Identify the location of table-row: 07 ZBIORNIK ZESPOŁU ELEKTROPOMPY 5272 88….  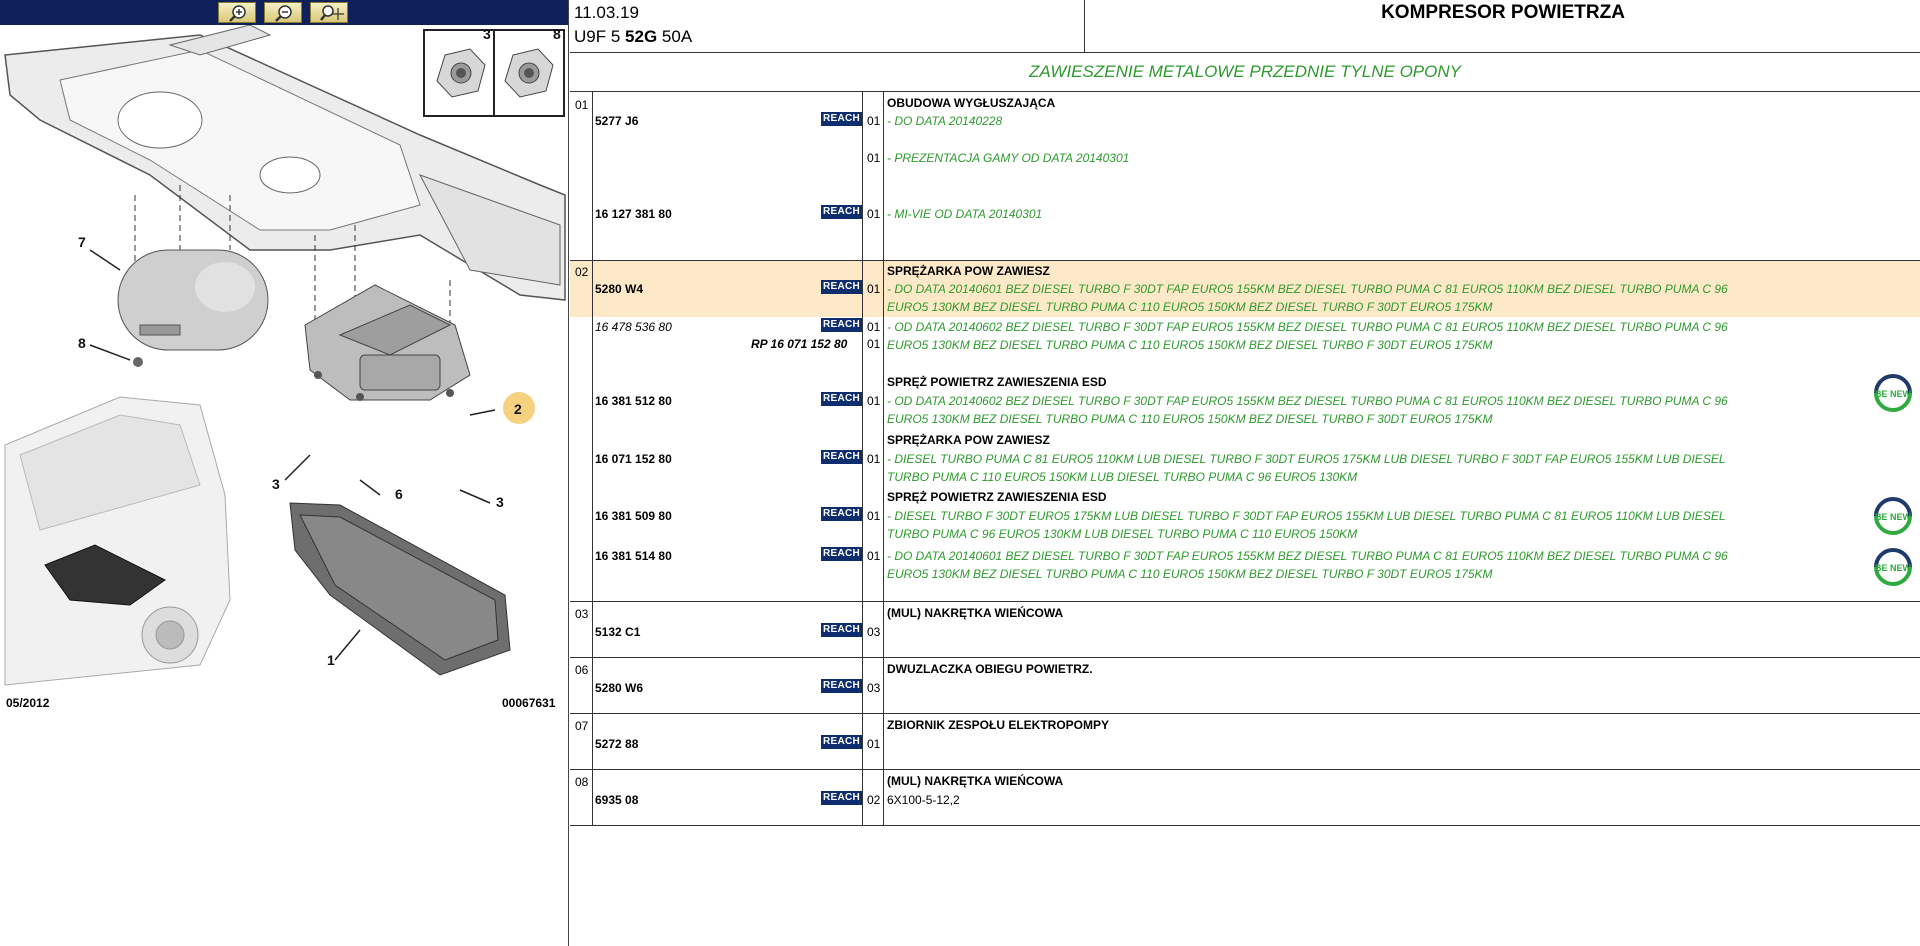
(1245, 742).